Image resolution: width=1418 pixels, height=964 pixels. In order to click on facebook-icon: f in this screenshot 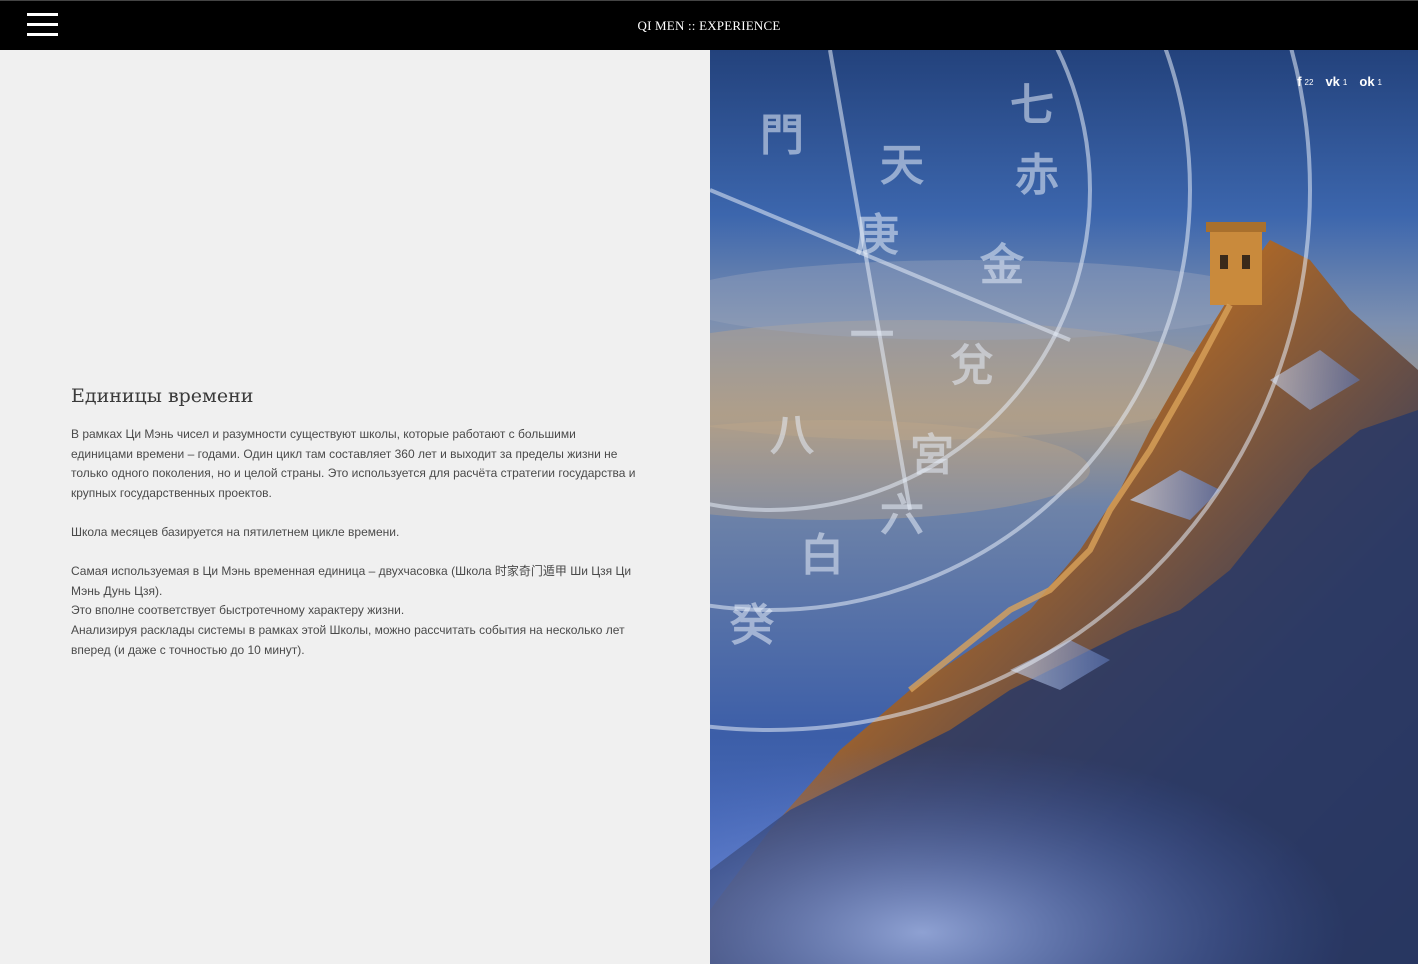, I will do `click(1299, 81)`.